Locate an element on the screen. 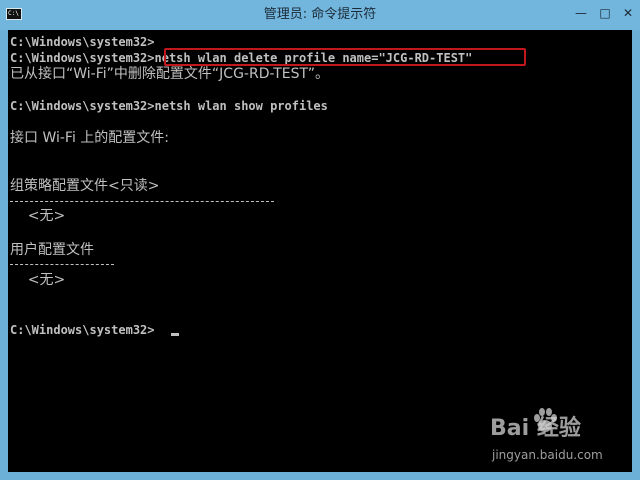 This screenshot has width=640, height=480. close-button: ✕ is located at coordinates (628, 13).